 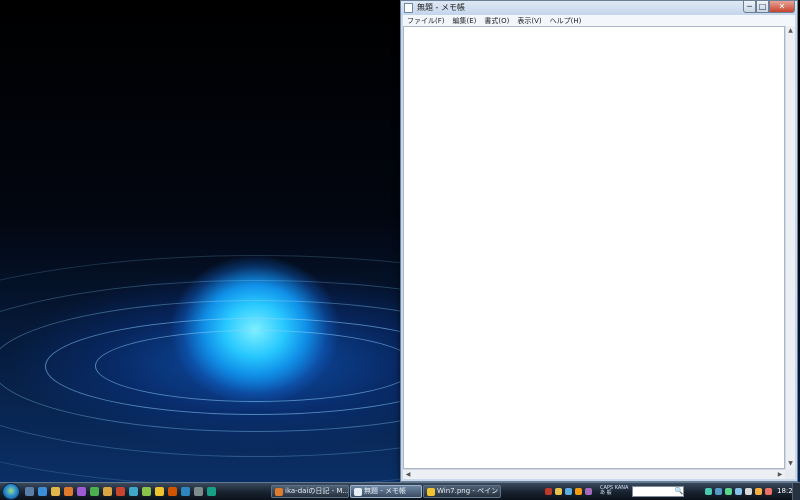 What do you see at coordinates (496, 21) in the screenshot?
I see `menu-format: 書式(O)` at bounding box center [496, 21].